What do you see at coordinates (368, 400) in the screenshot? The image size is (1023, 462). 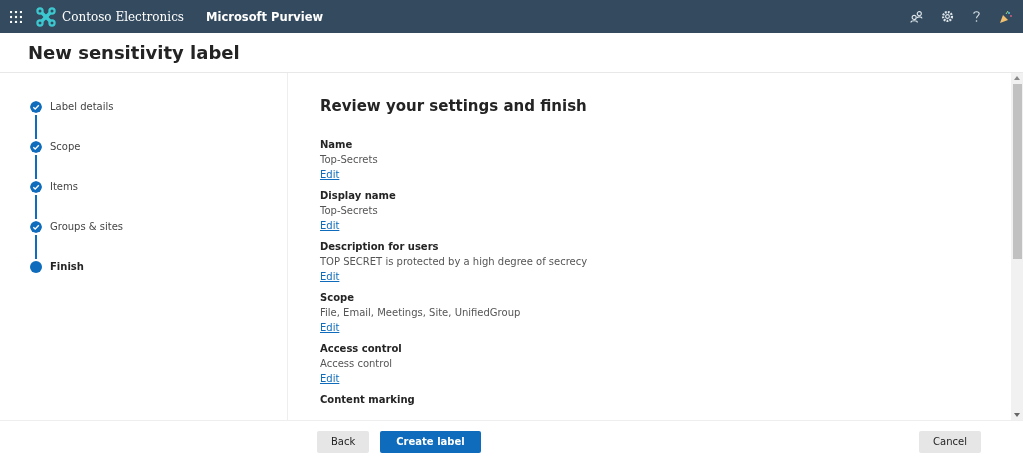 I see `setting-label: Content marking` at bounding box center [368, 400].